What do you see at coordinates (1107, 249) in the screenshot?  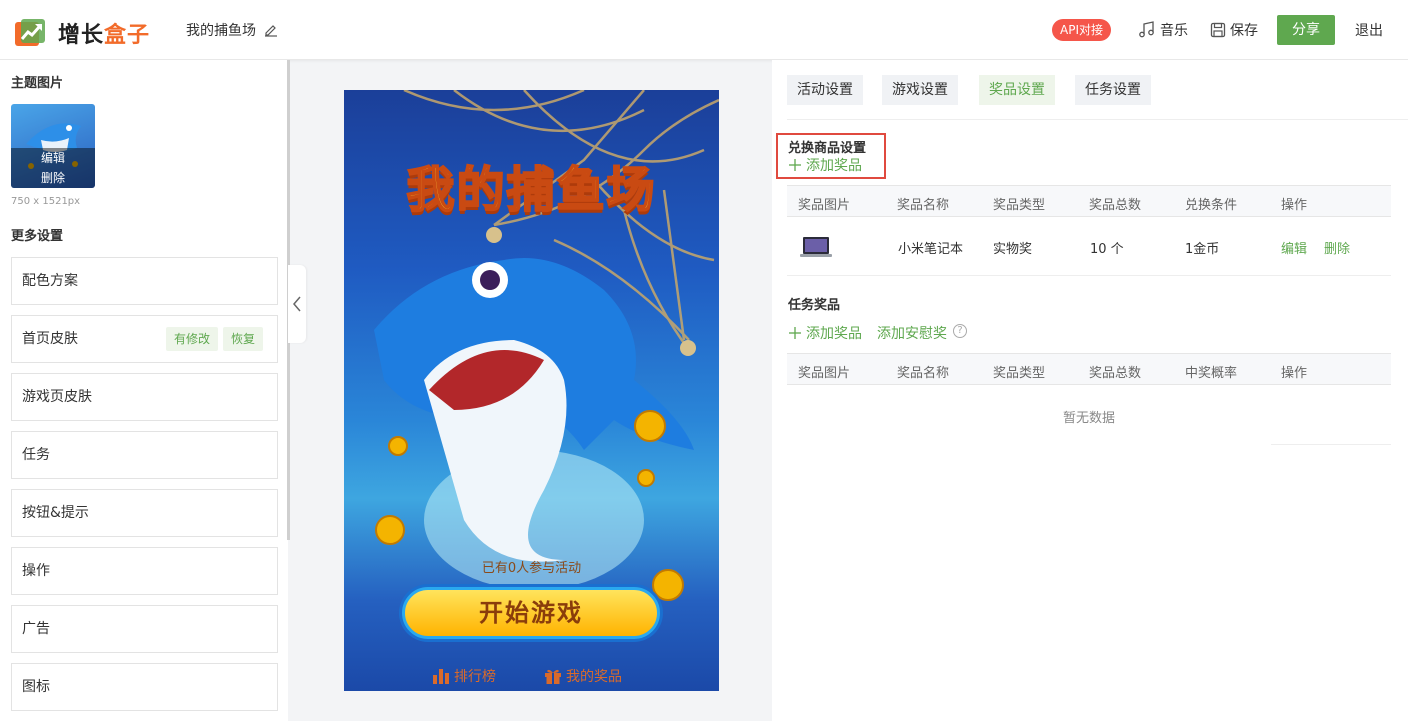 I see `prize-total: 10 个` at bounding box center [1107, 249].